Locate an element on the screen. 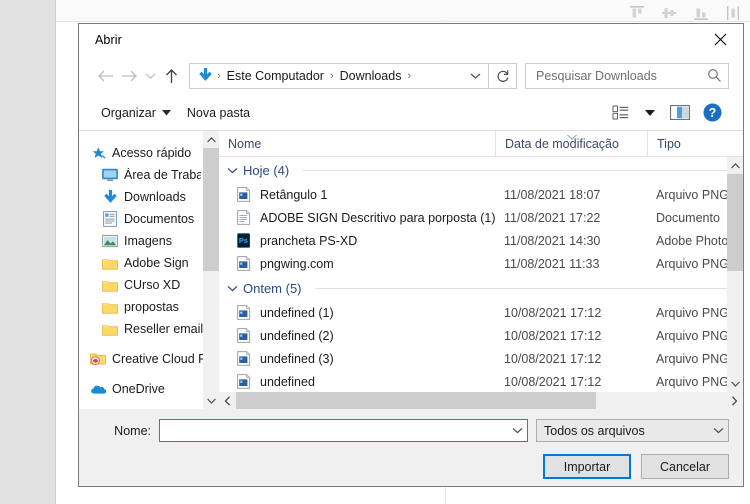 The image size is (750, 504). file-group-header: Hoje (4) is located at coordinates (481, 170).